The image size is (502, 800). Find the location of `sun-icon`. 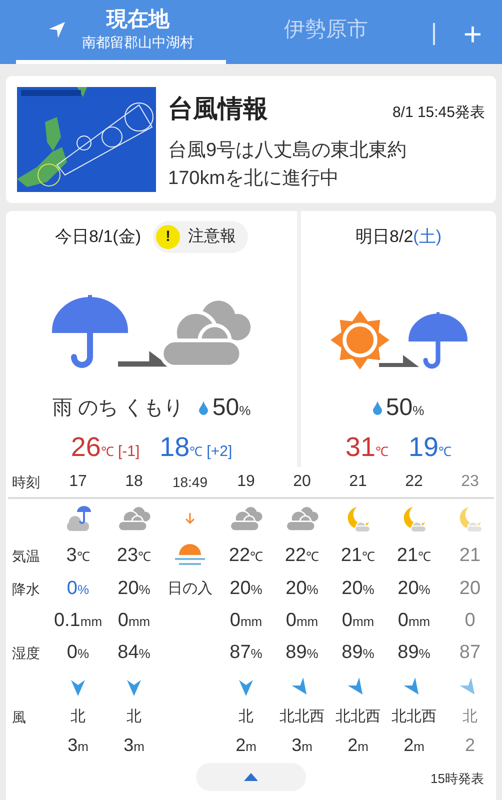

sun-icon is located at coordinates (359, 339).